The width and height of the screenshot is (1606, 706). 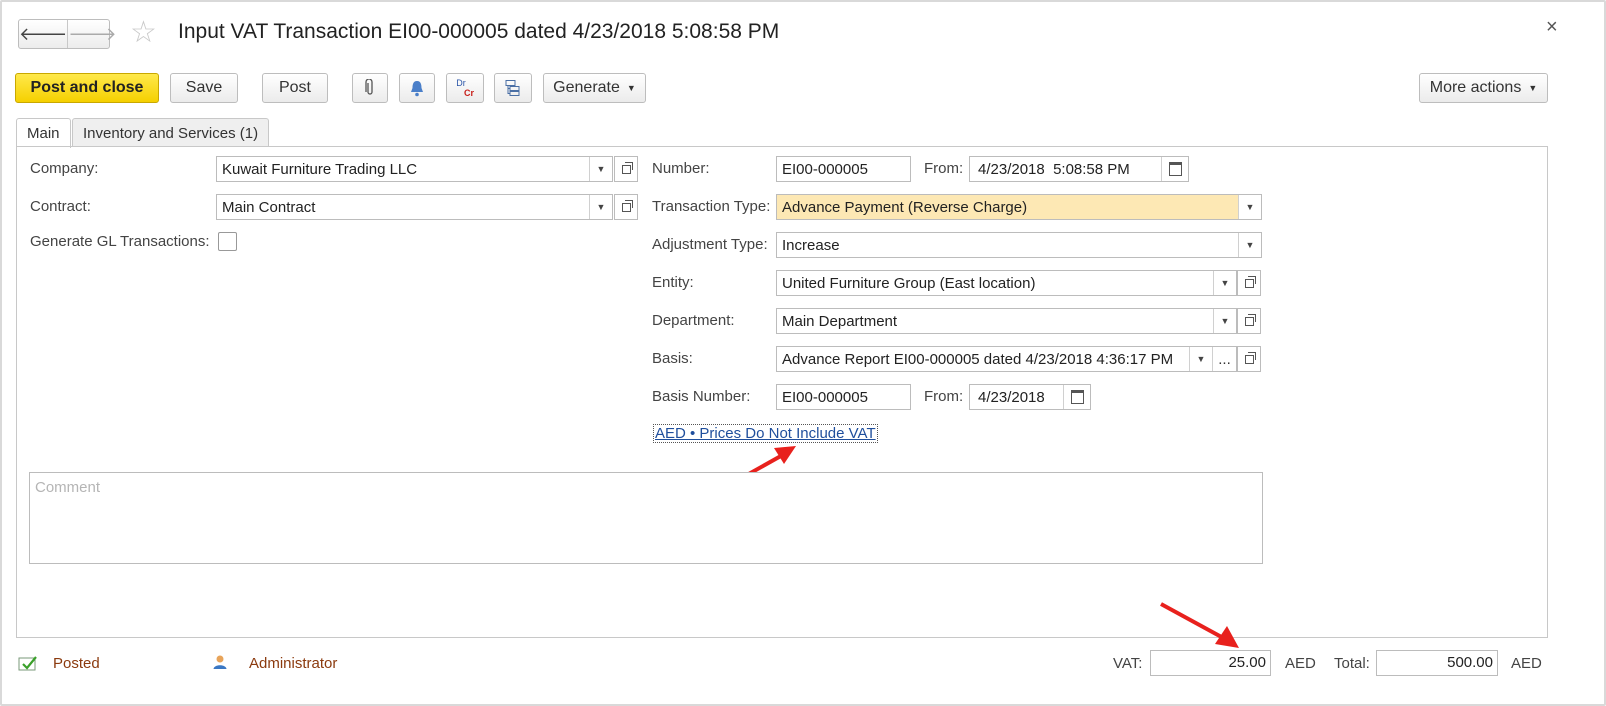 I want to click on basis-from-label: From:, so click(x=944, y=396).